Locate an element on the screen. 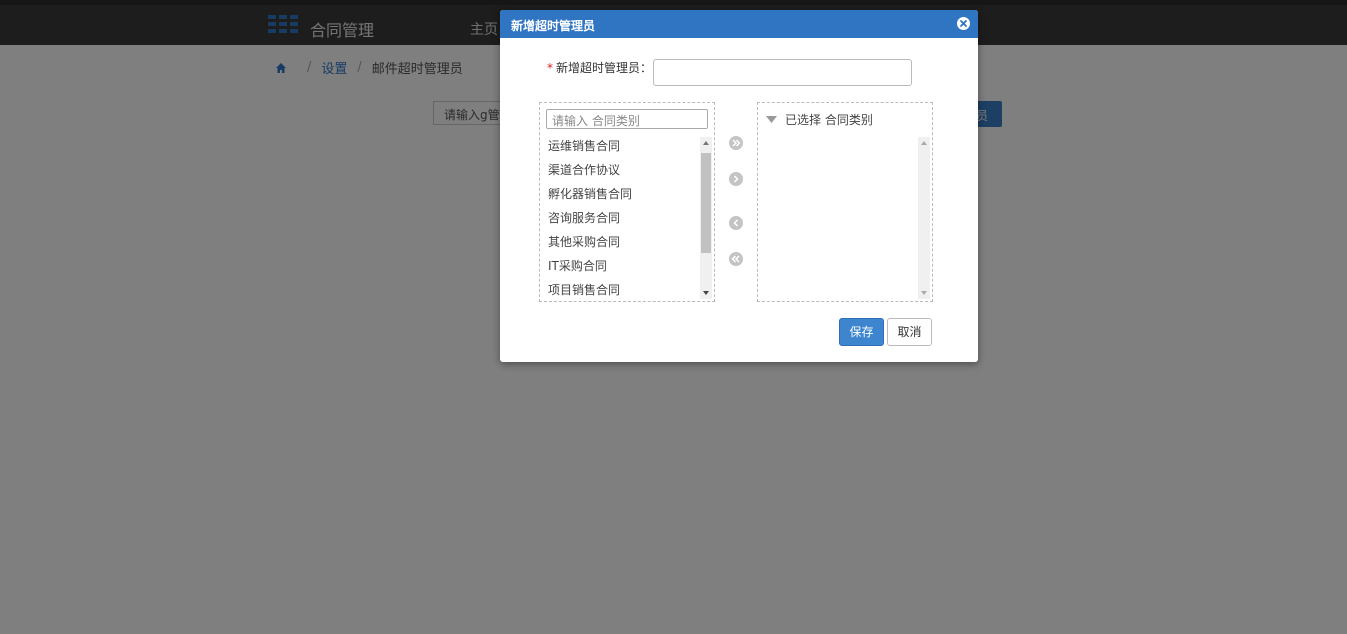 The height and width of the screenshot is (634, 1347). move-right-icon is located at coordinates (736, 179).